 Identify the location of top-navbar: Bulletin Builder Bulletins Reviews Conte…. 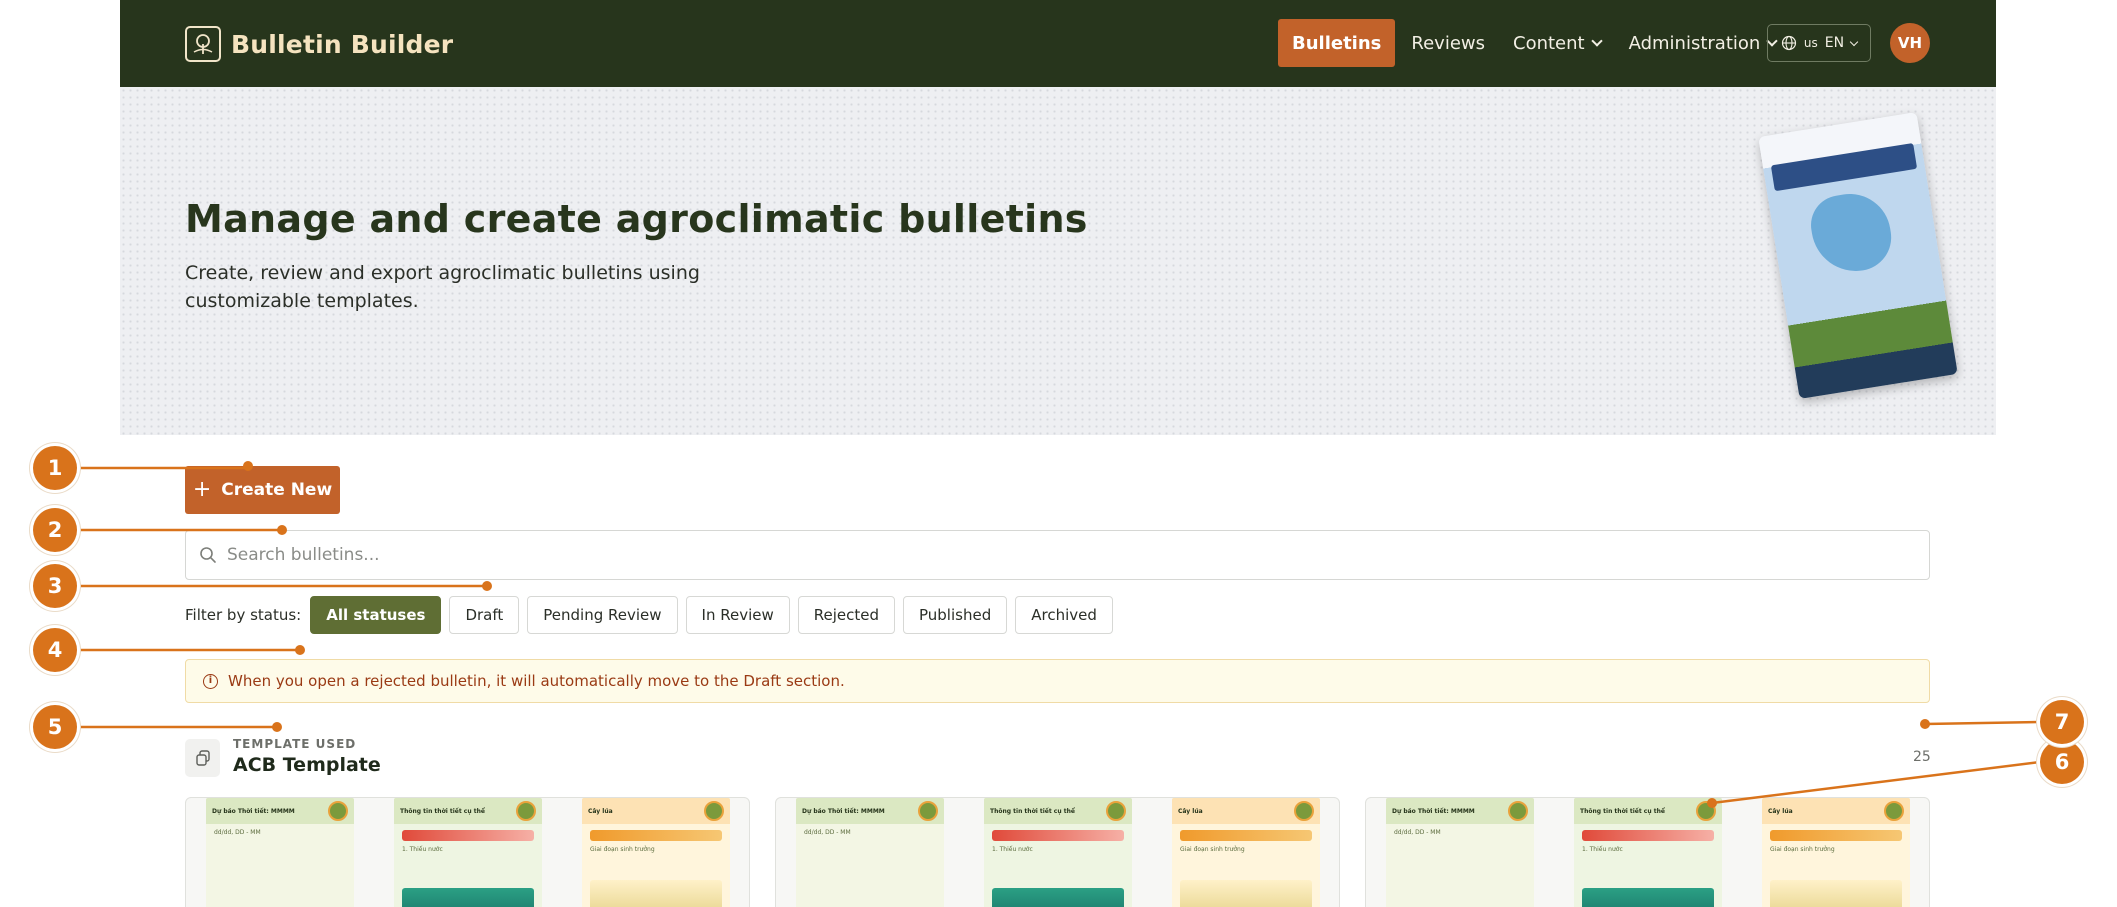
(1058, 43).